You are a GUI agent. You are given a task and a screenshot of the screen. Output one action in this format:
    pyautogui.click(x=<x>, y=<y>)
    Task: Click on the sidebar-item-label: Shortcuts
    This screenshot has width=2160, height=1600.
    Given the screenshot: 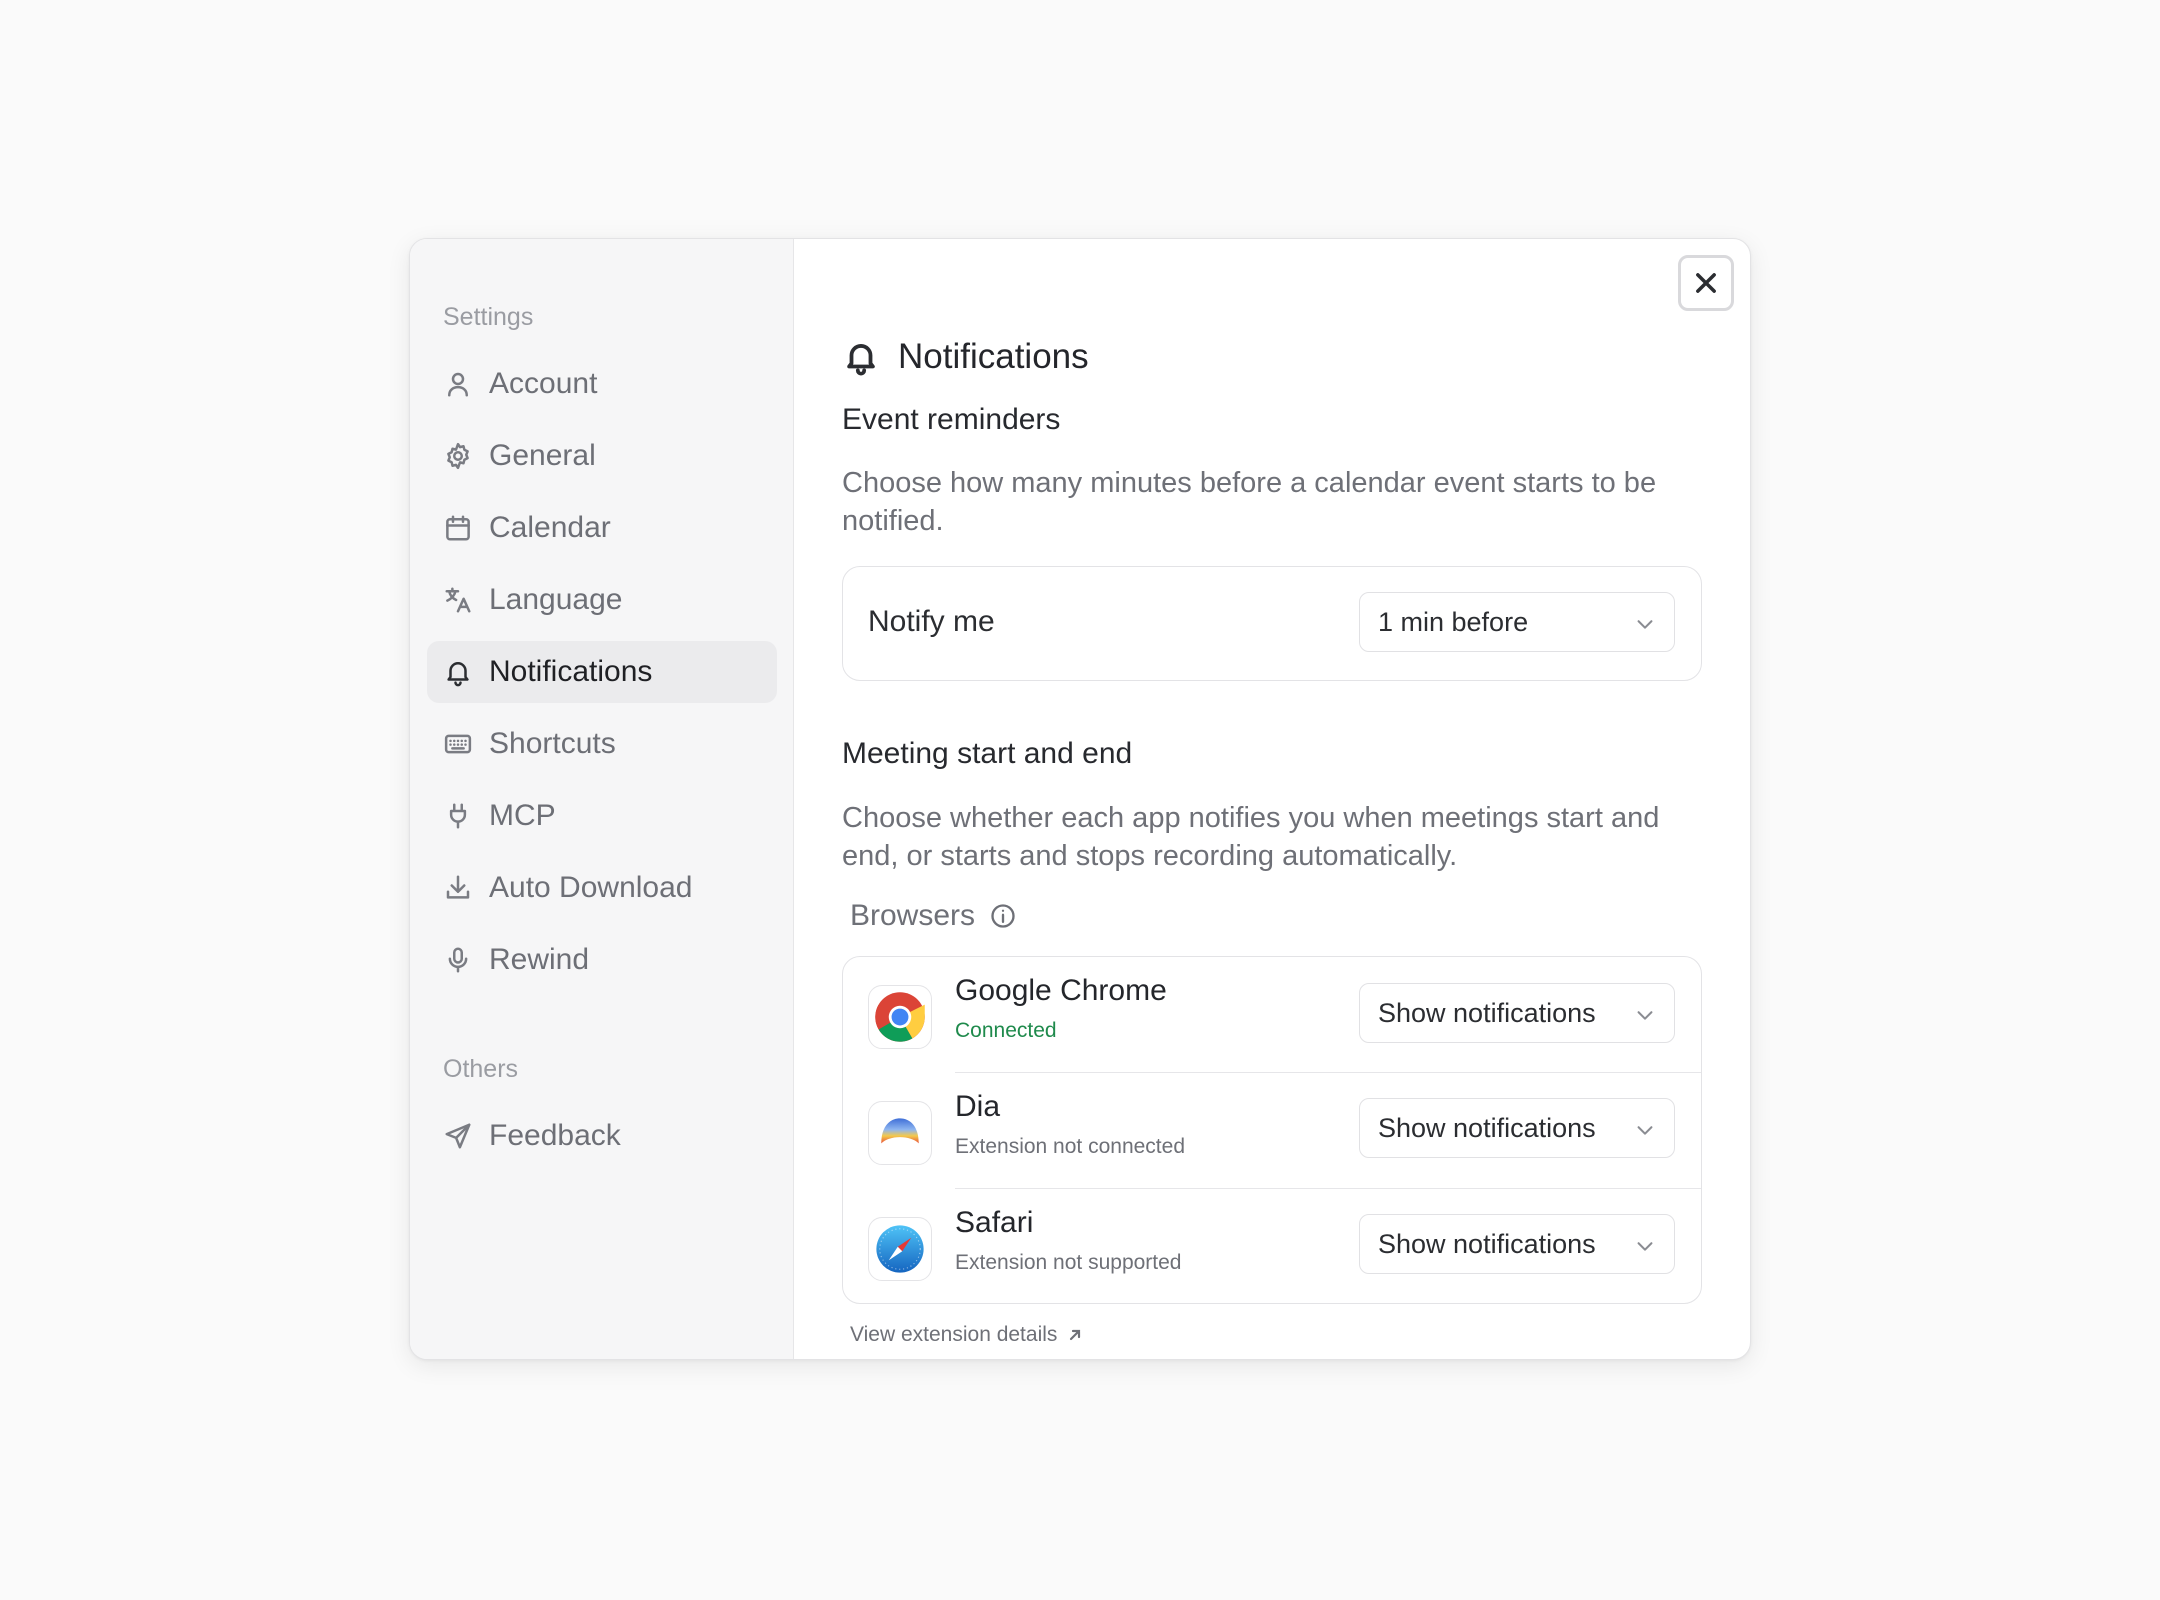 What is the action you would take?
    pyautogui.click(x=552, y=743)
    